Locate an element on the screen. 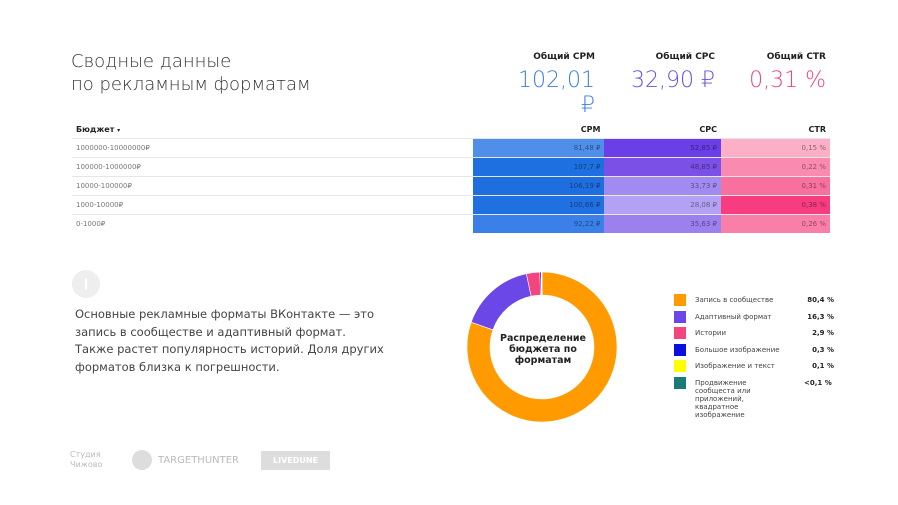 Image resolution: width=898 pixels, height=505 pixels. legend-label: Запись в сообществе is located at coordinates (734, 300).